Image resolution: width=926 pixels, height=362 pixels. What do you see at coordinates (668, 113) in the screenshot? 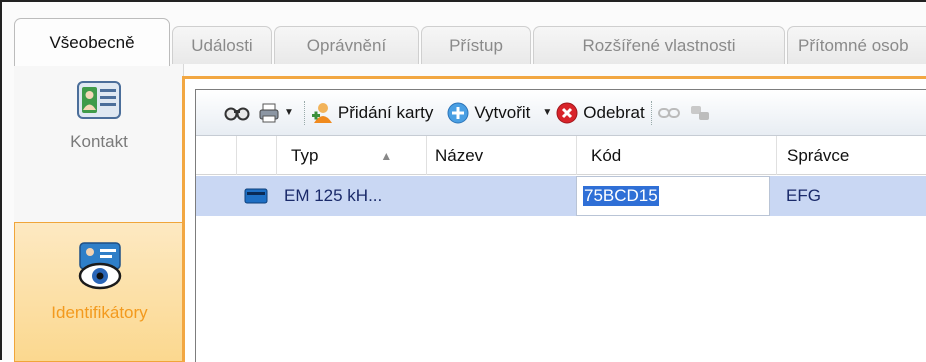
I see `link-icon` at bounding box center [668, 113].